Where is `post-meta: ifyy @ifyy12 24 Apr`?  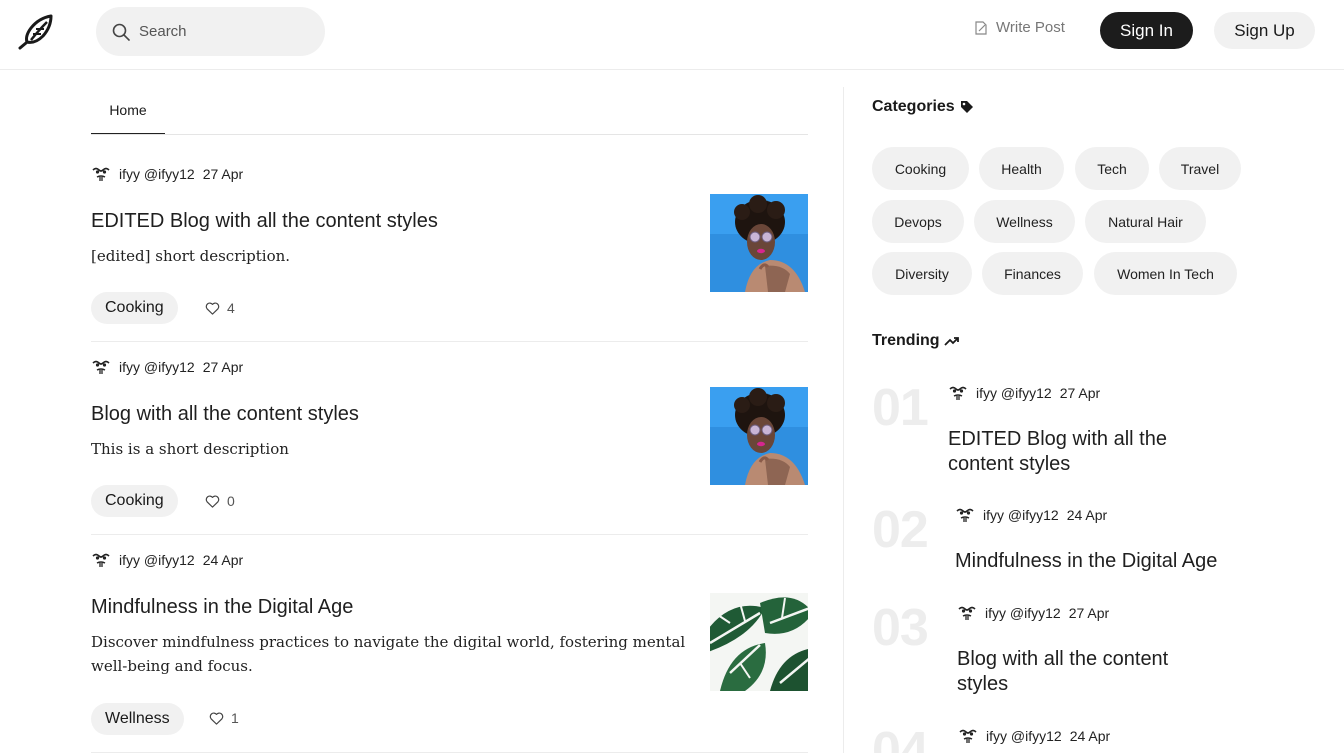
post-meta: ifyy @ifyy12 24 Apr is located at coordinates (167, 560).